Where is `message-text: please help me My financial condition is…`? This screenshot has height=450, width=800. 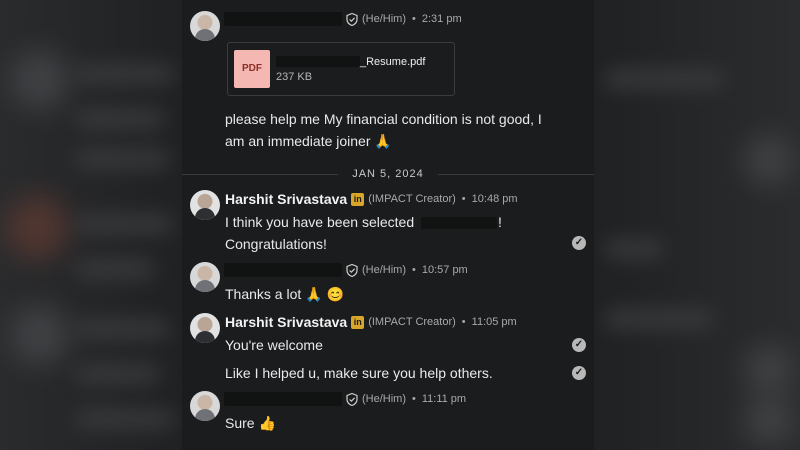
message-text: please help me My financial condition is… is located at coordinates (383, 130).